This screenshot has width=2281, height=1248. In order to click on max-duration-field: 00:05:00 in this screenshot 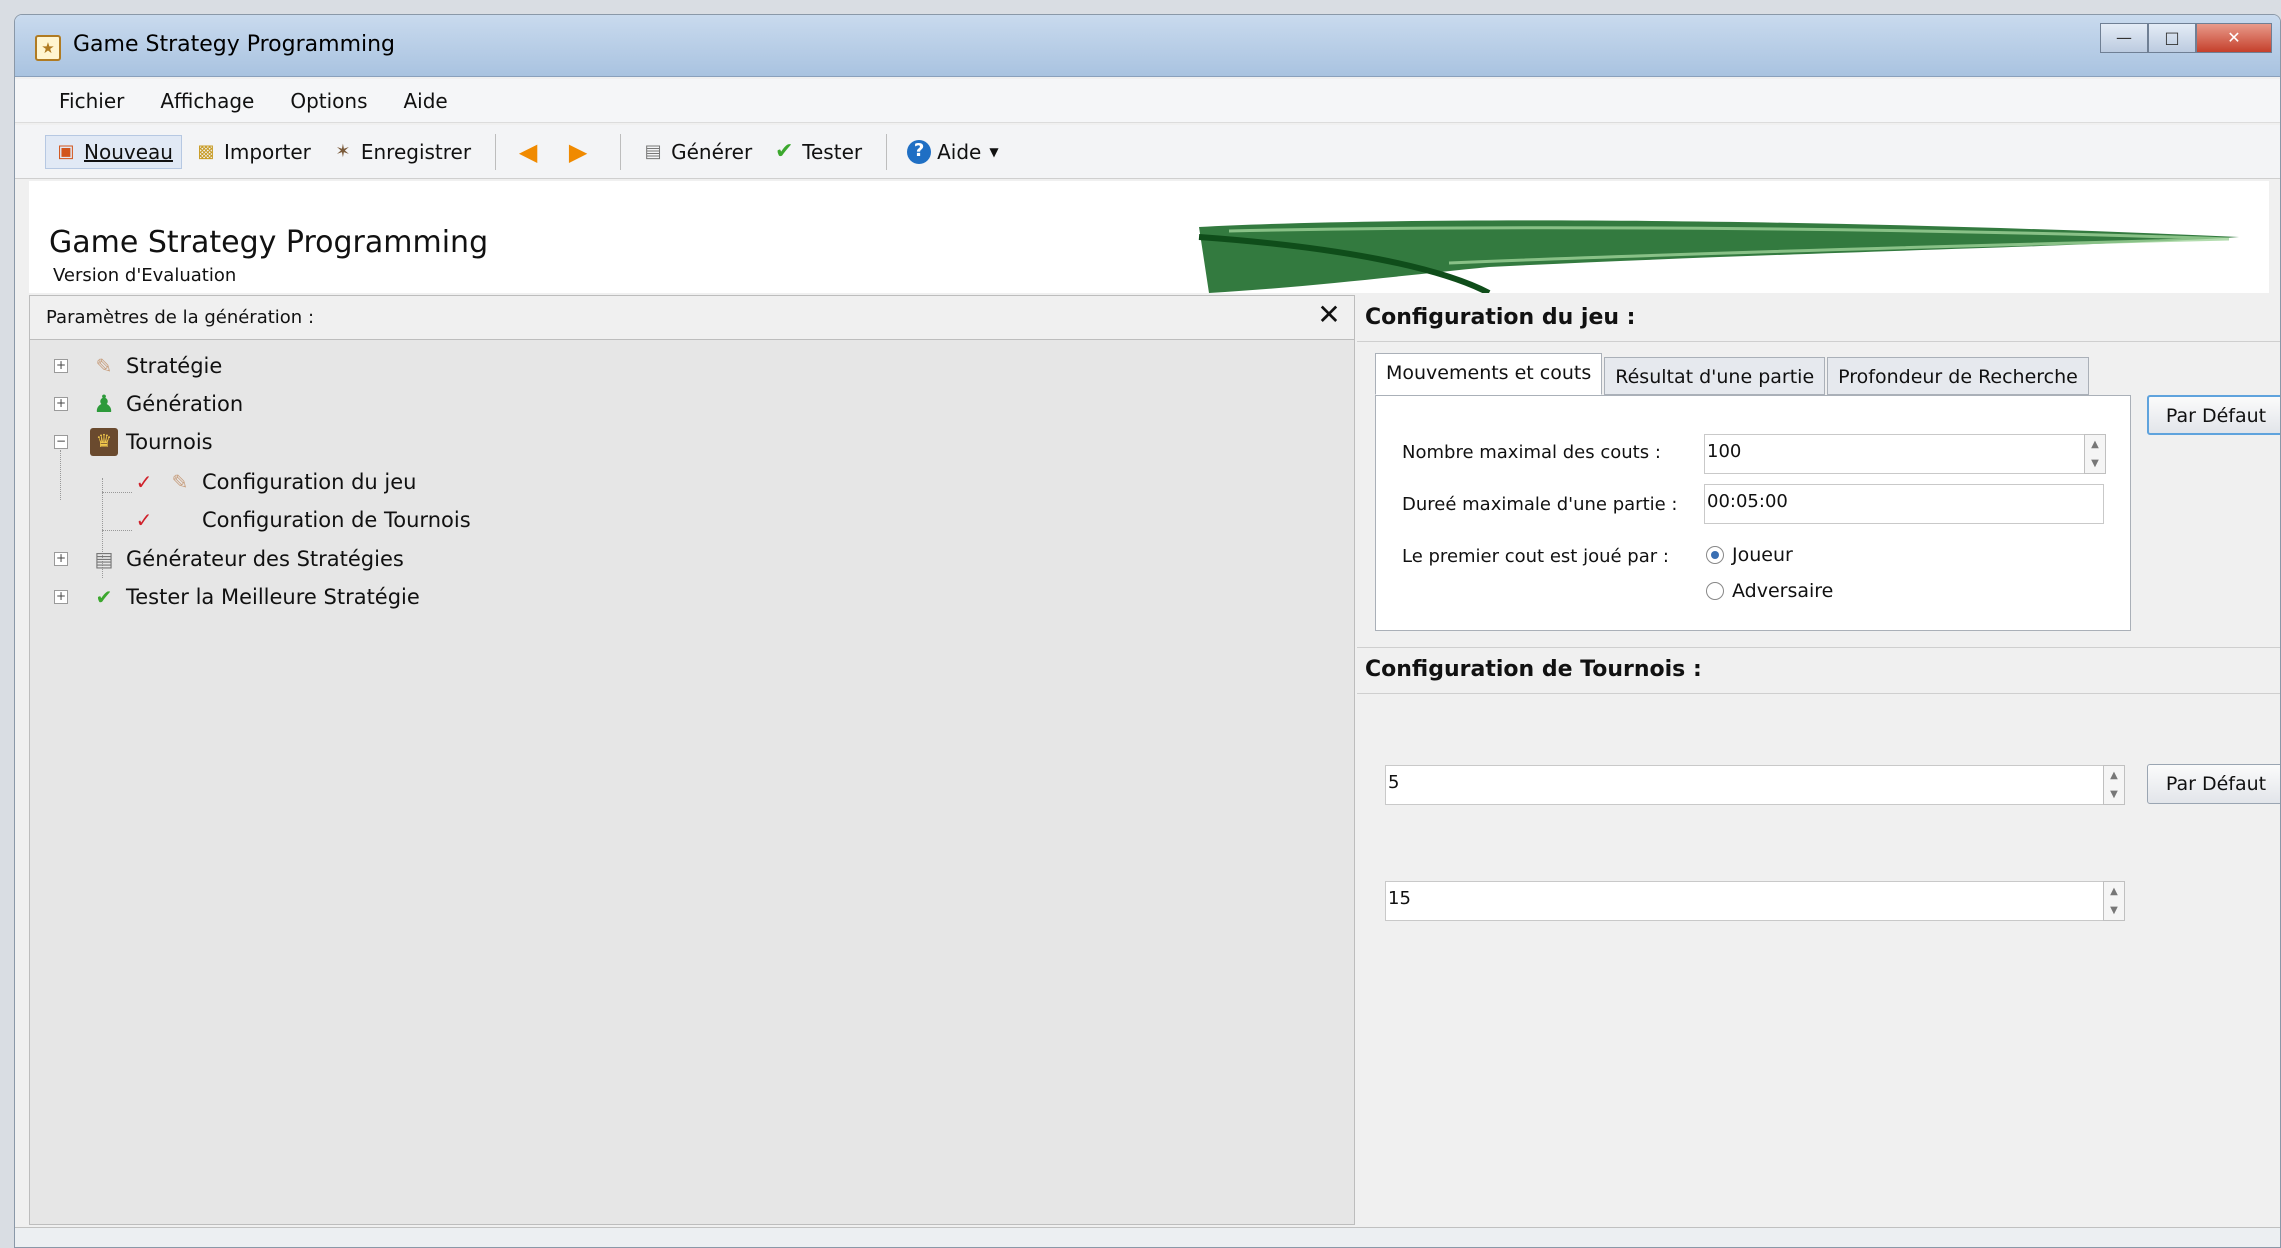, I will do `click(1904, 504)`.